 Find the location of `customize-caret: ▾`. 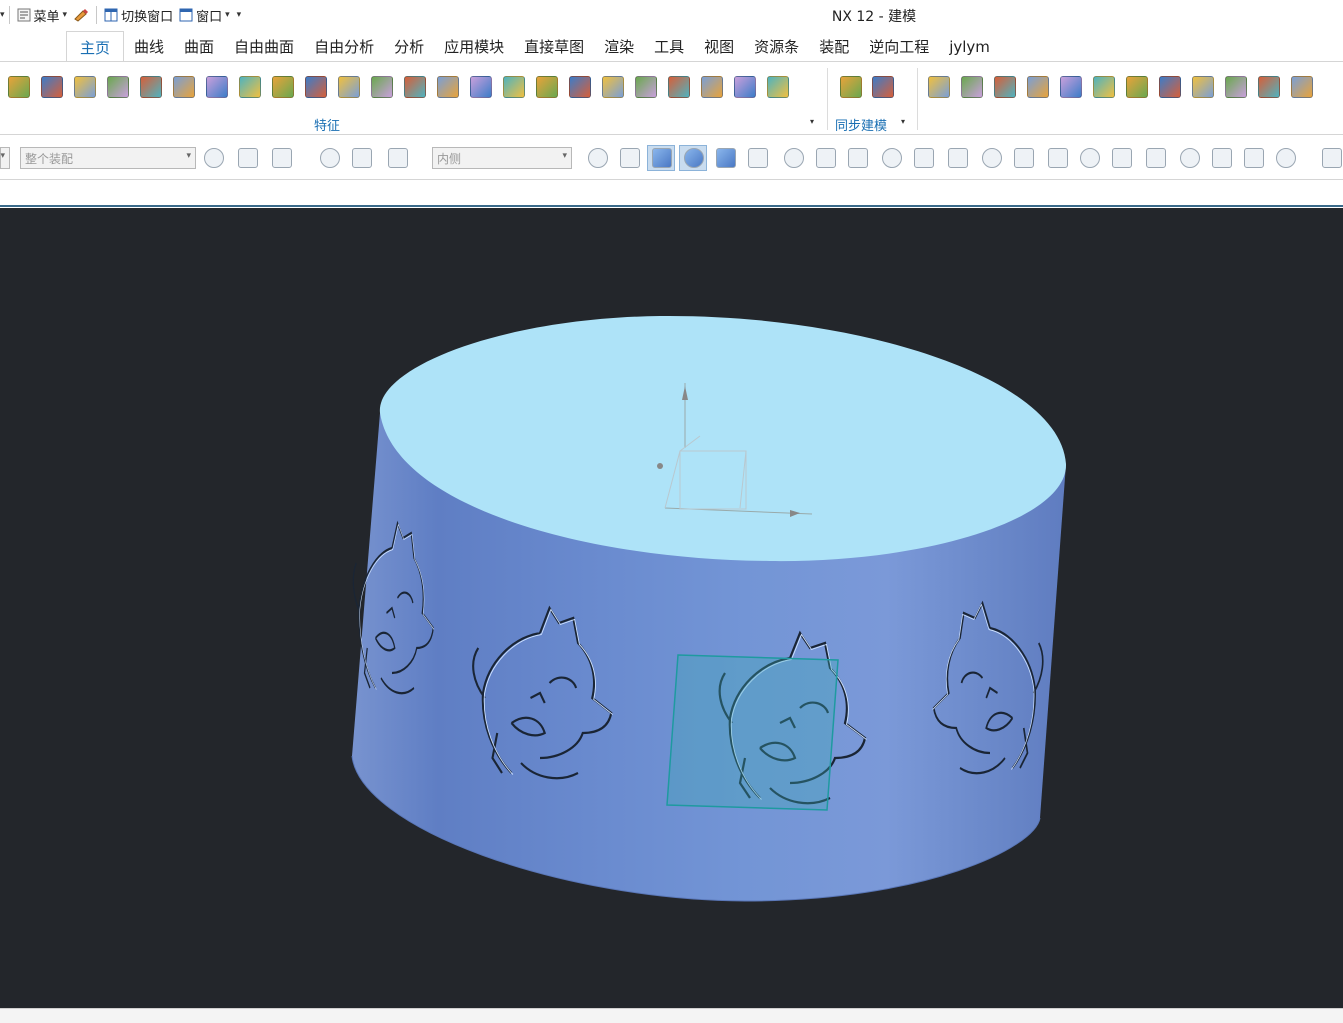

customize-caret: ▾ is located at coordinates (239, 15).